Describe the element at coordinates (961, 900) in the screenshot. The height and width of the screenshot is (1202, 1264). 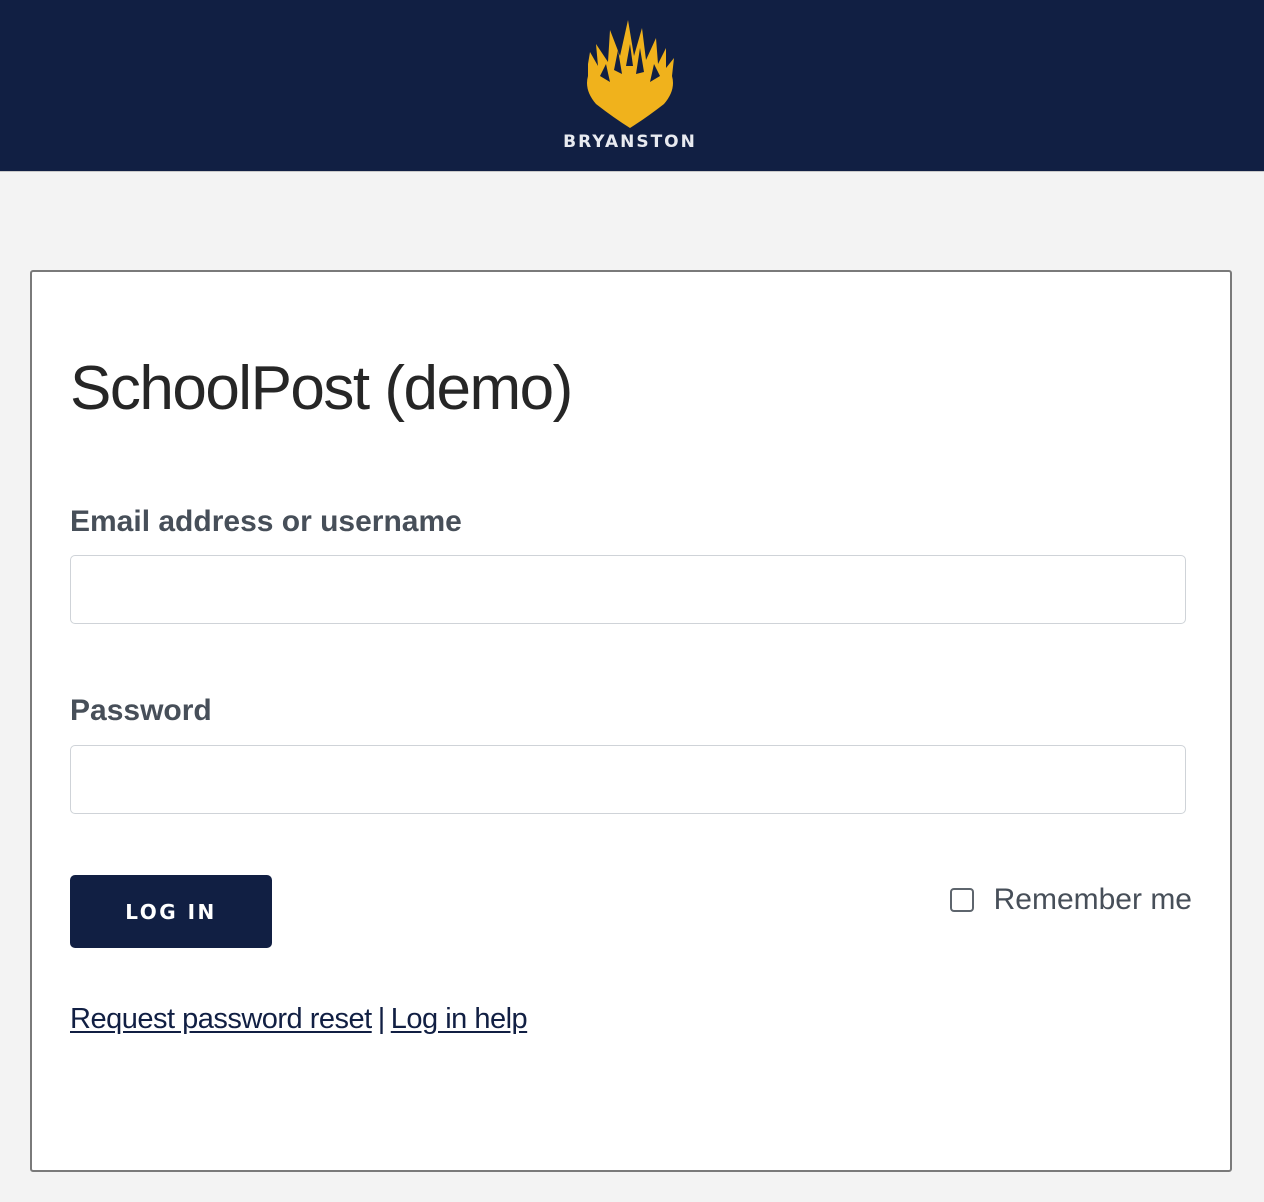
I see `remember-me-checkbox` at that location.